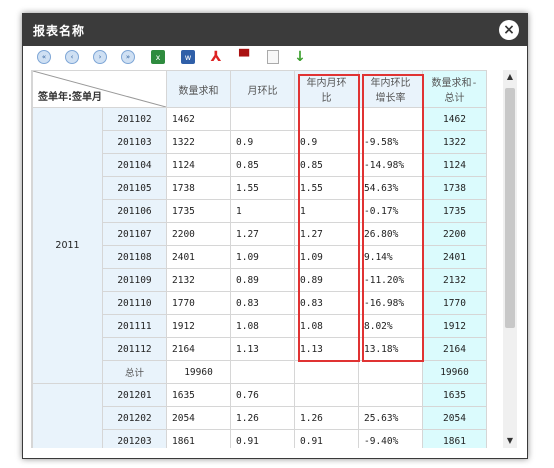 Image resolution: width=554 pixels, height=468 pixels. I want to click on ytd-growth-cell: -9.40%, so click(390, 438).